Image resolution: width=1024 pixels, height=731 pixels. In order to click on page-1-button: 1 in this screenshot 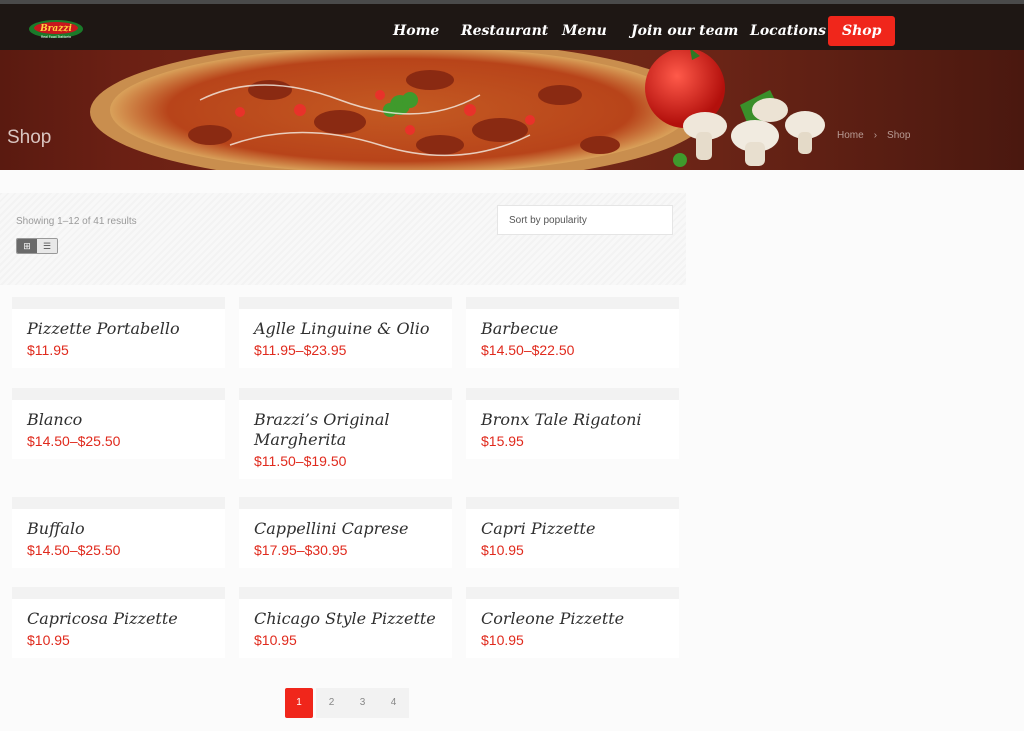, I will do `click(299, 703)`.